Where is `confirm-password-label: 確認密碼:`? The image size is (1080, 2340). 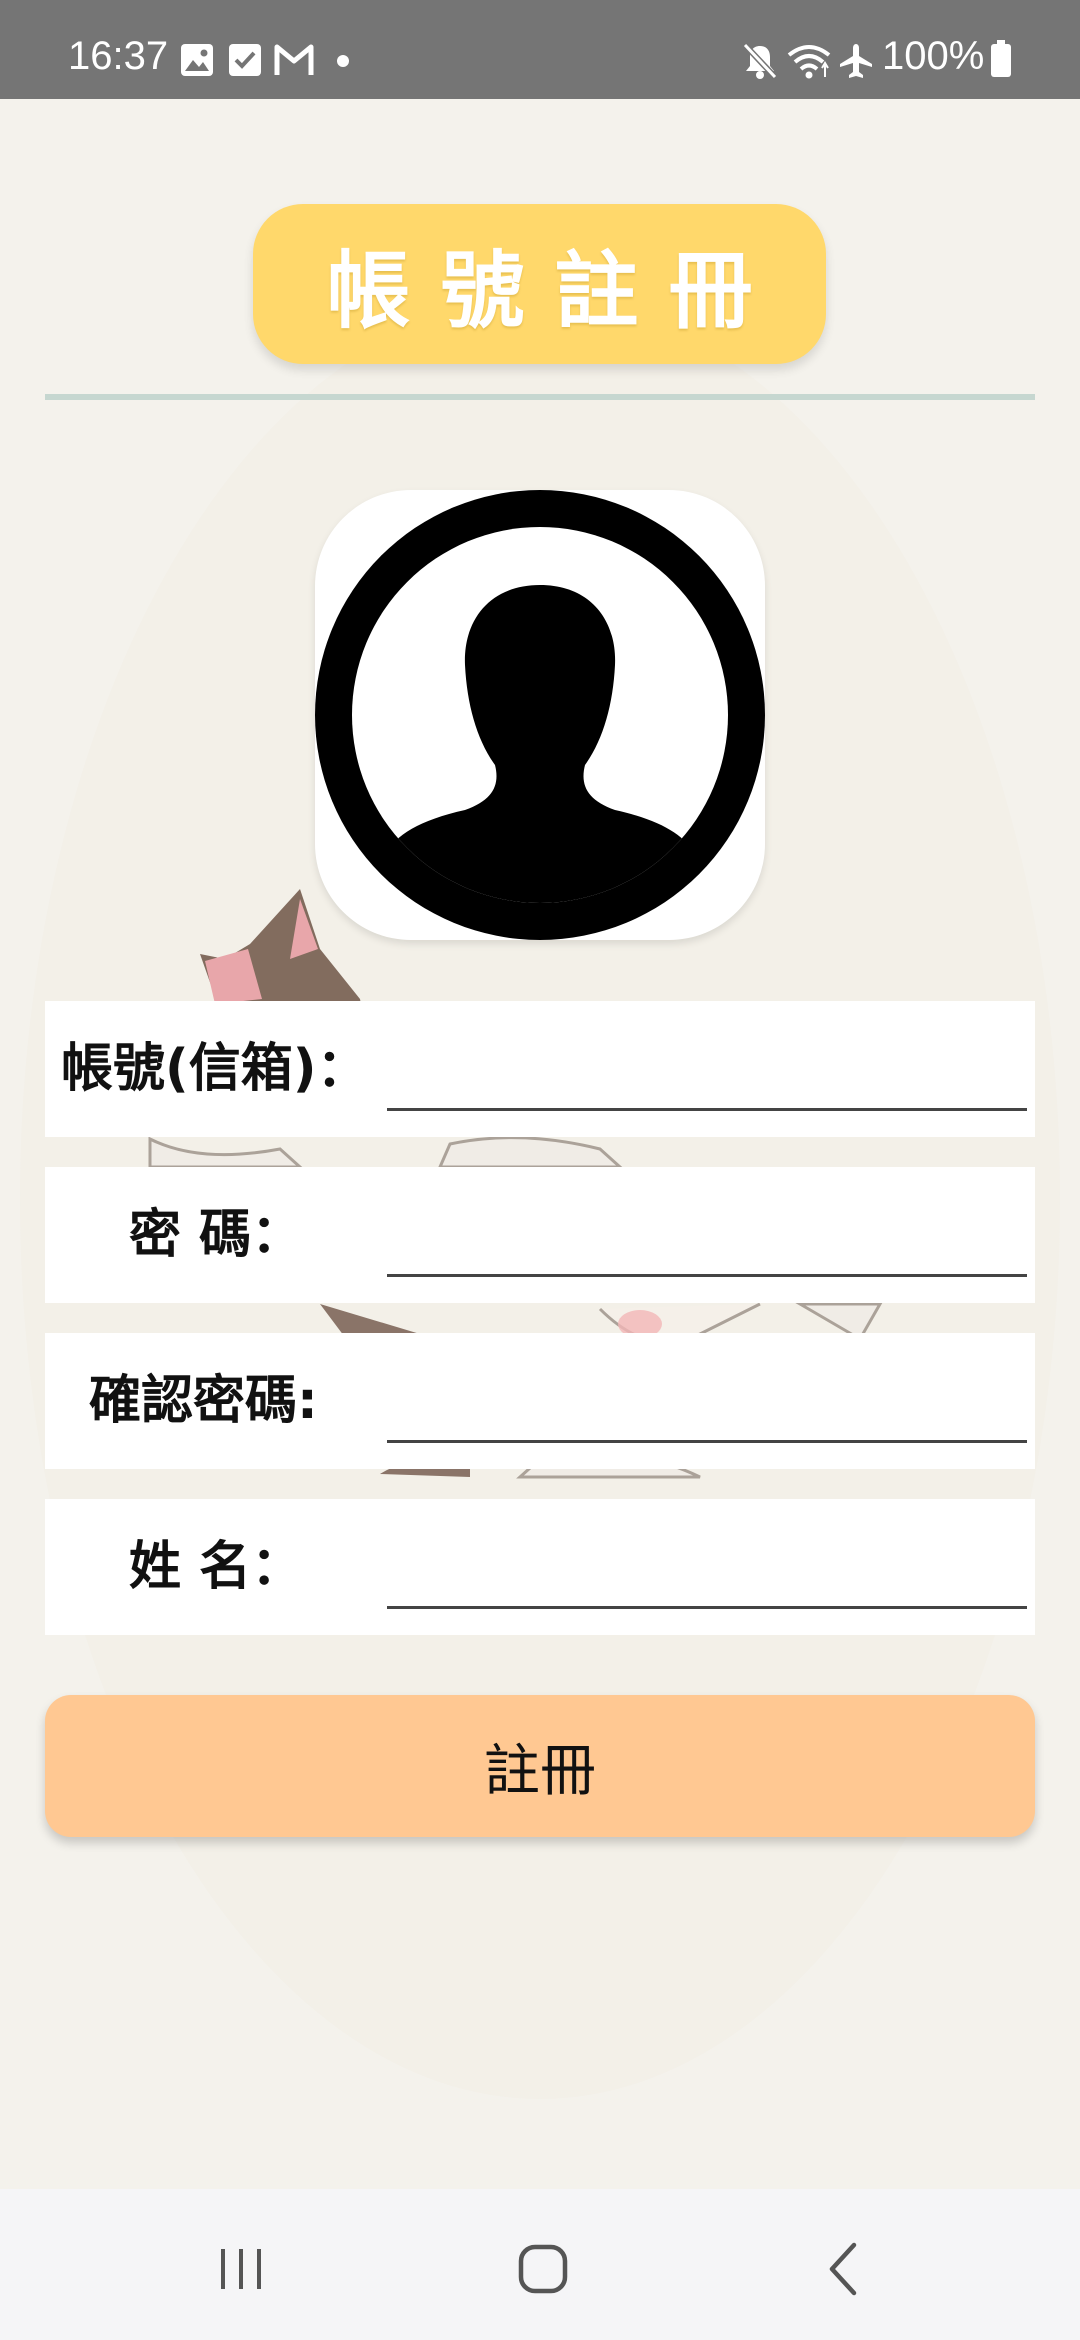 confirm-password-label: 確認密碼: is located at coordinates (203, 1401).